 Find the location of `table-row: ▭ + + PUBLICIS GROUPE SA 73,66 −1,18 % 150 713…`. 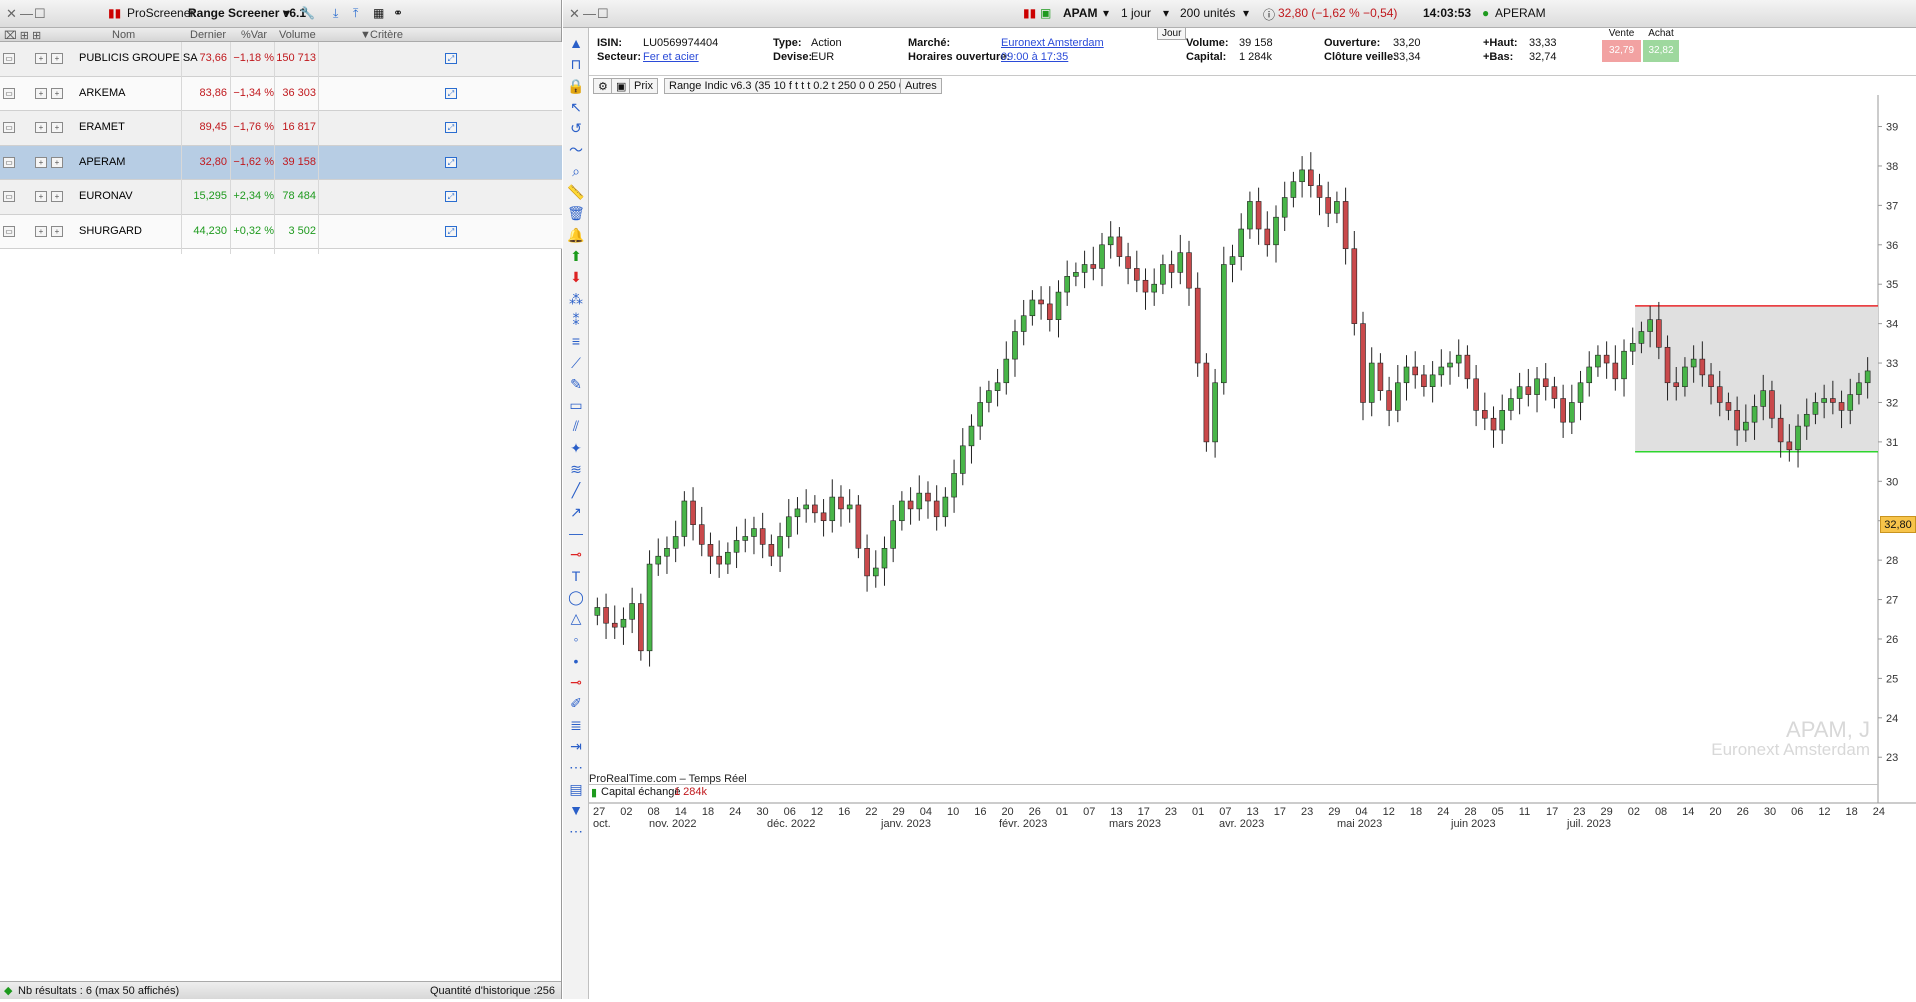

table-row: ▭ + + PUBLICIS GROUPE SA 73,66 −1,18 % 150 713… is located at coordinates (281, 59).